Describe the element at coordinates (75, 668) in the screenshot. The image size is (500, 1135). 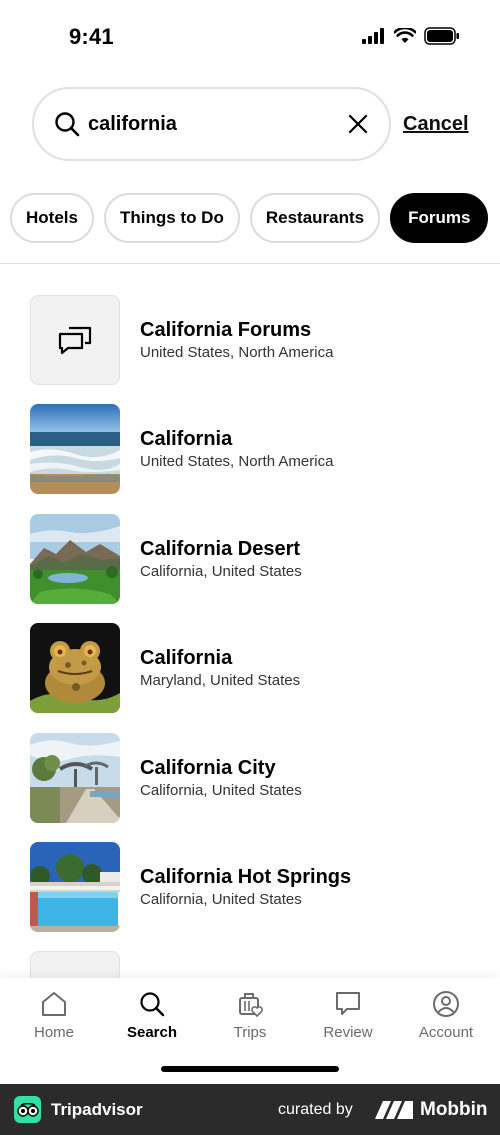
I see `frog-illustration` at that location.